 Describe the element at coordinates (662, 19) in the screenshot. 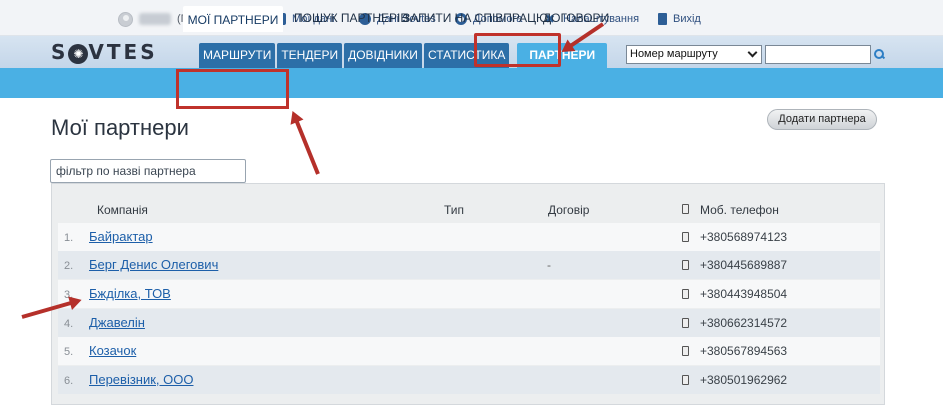

I see `exit-icon` at that location.